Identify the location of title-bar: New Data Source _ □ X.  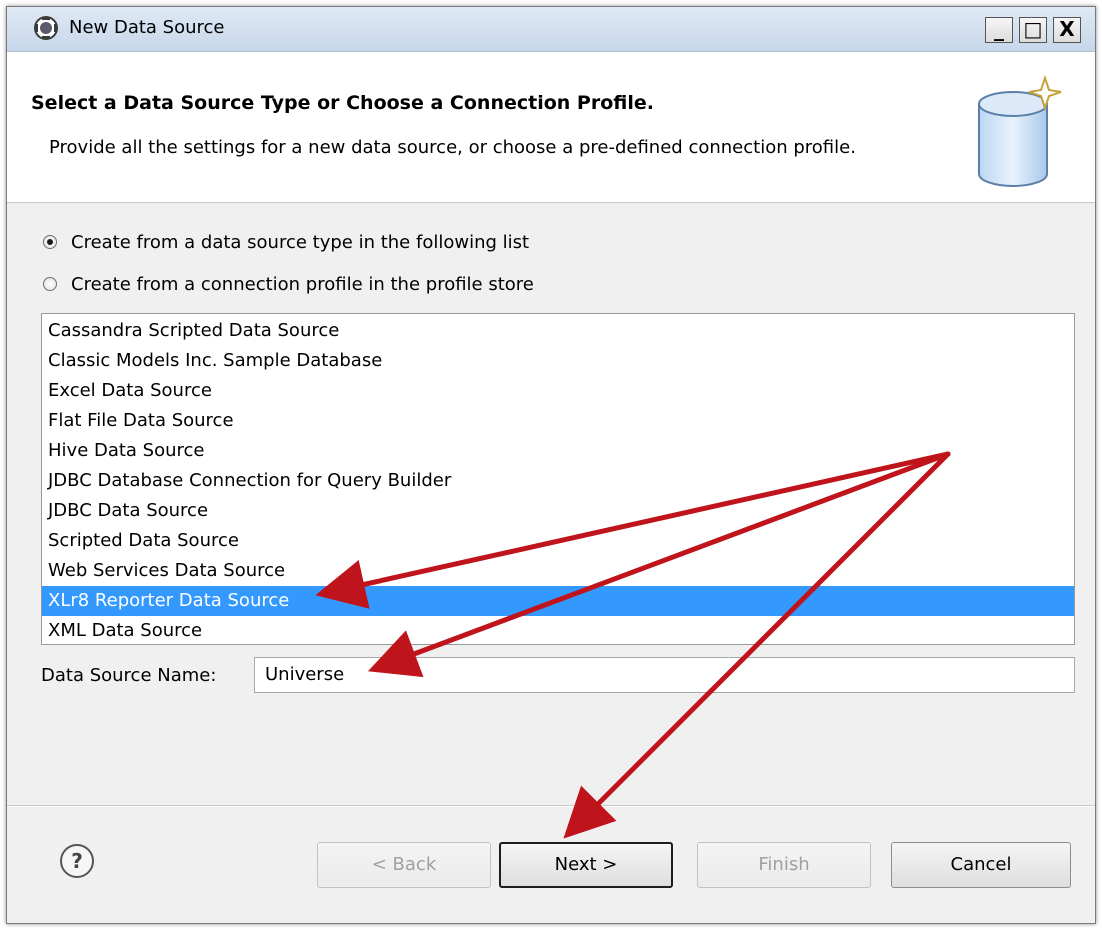
(551, 29).